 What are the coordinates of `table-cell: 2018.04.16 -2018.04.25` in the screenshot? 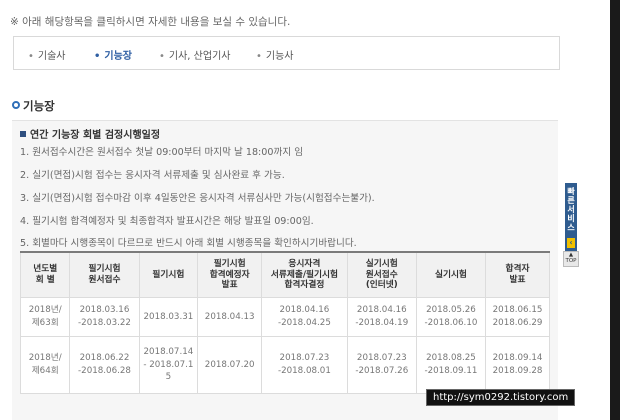 It's located at (304, 317).